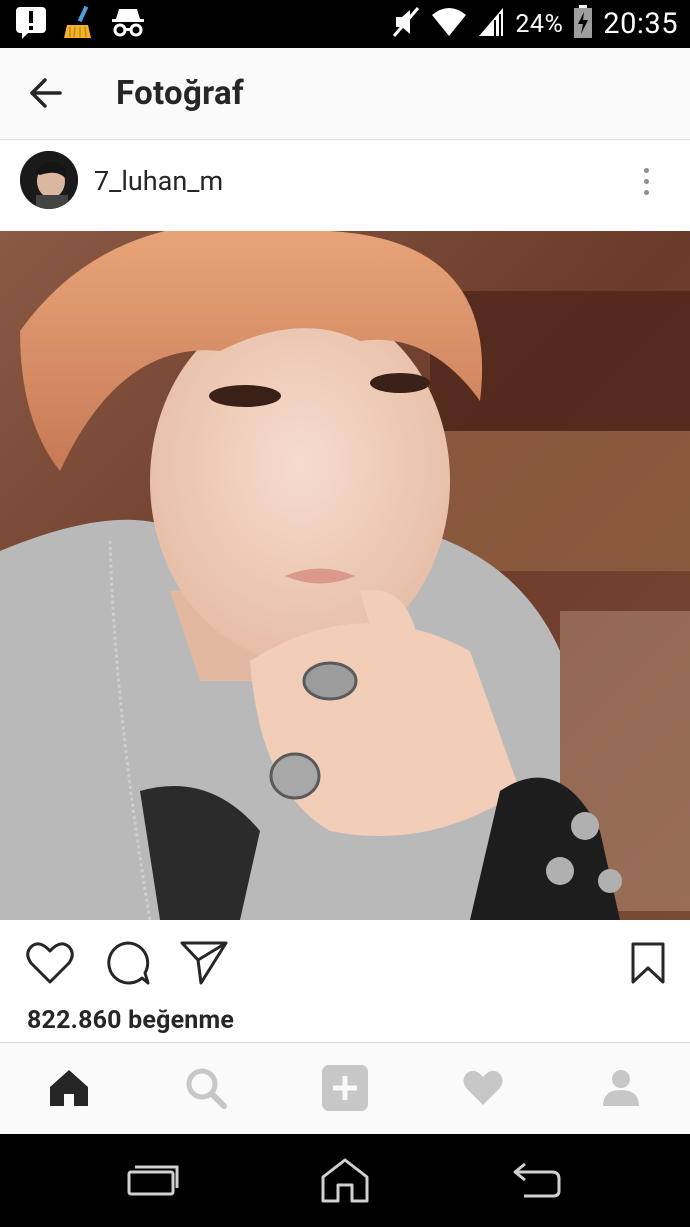 This screenshot has height=1227, width=690. I want to click on tab-search, so click(206, 1090).